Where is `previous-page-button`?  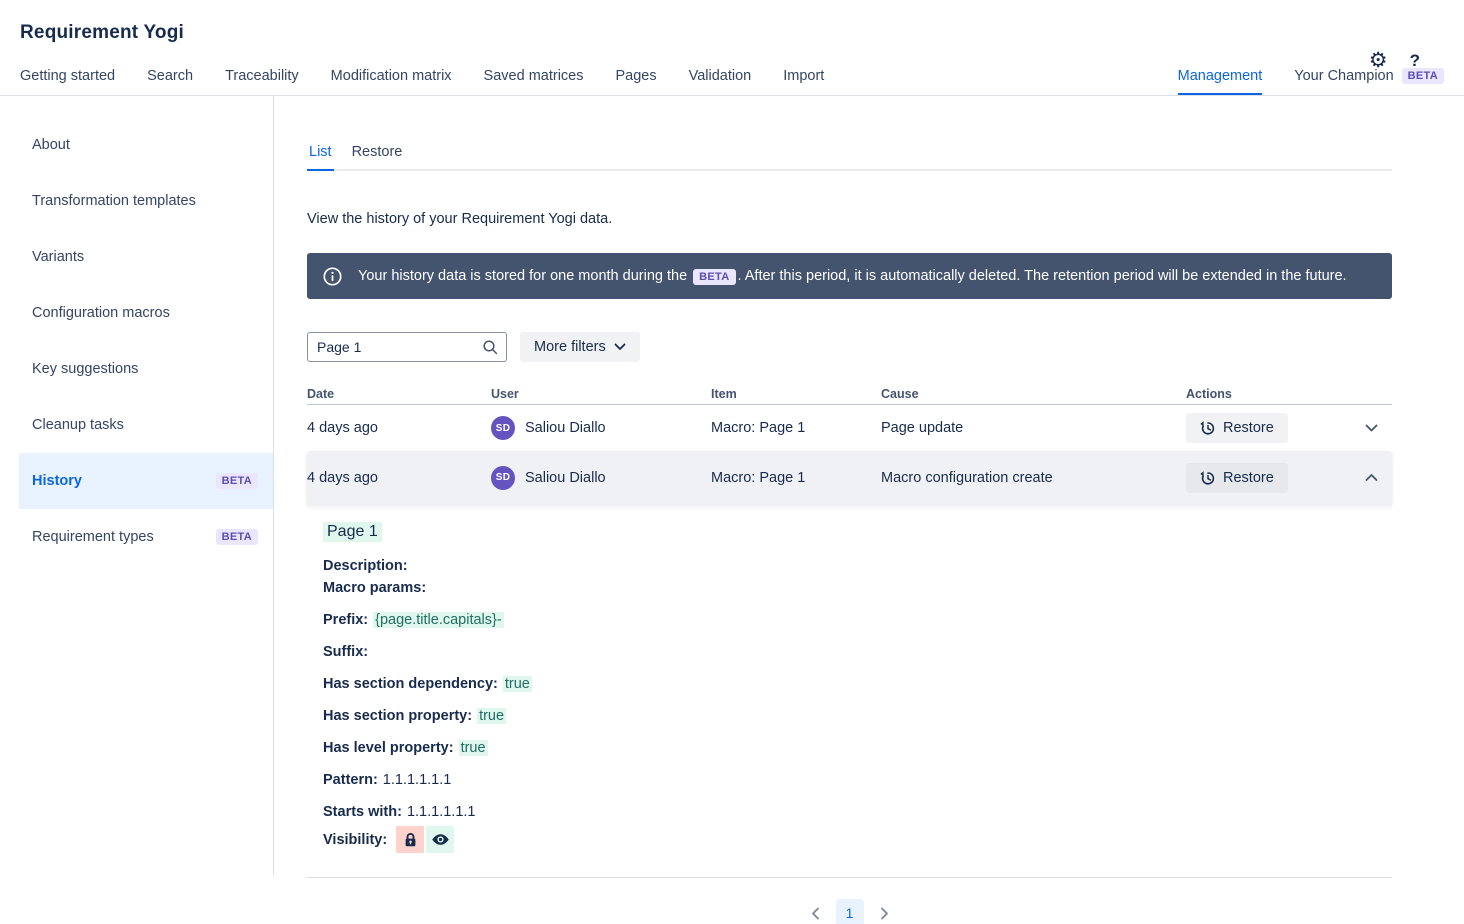
previous-page-button is located at coordinates (815, 913).